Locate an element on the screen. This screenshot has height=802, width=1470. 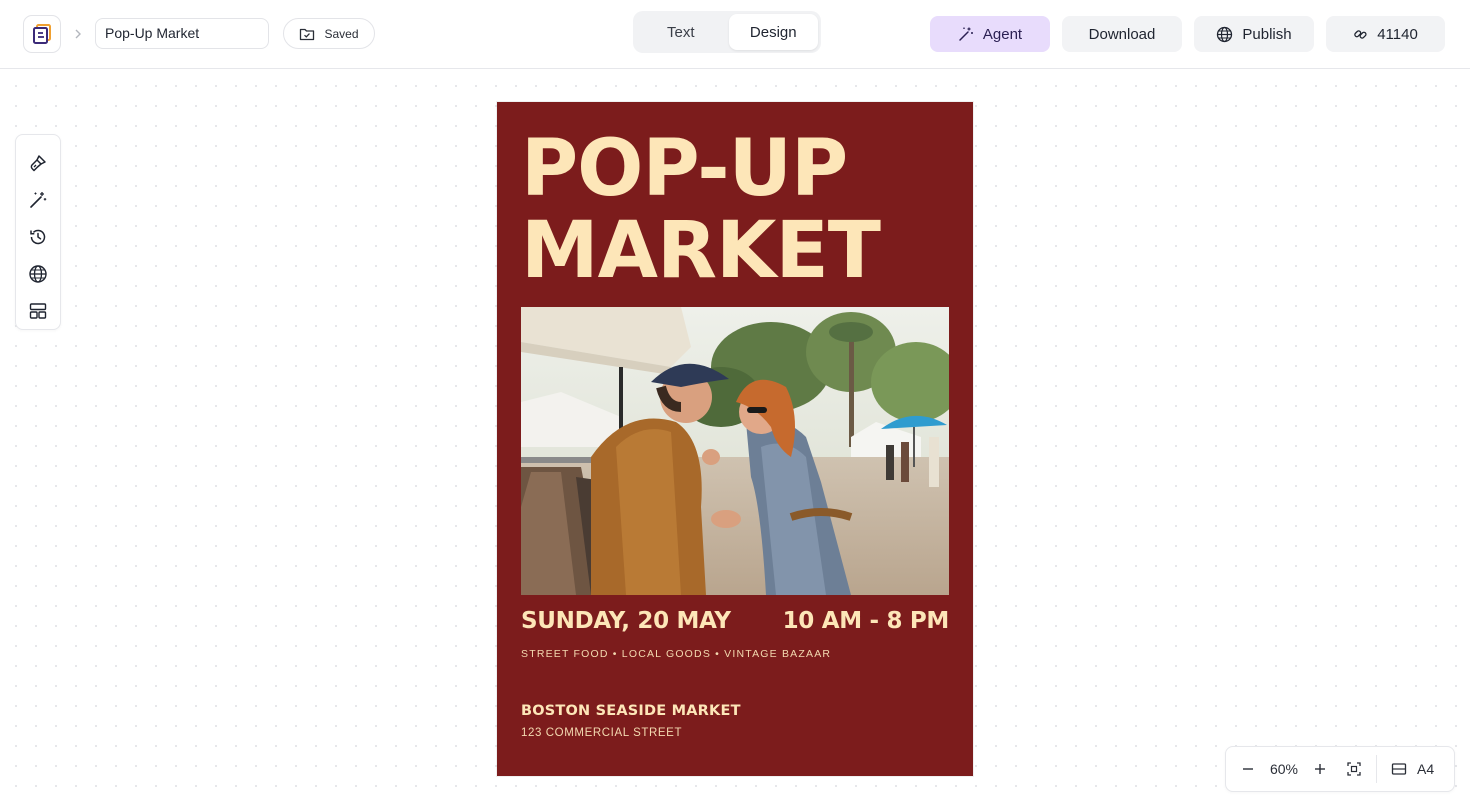
layout-button is located at coordinates (38, 310).